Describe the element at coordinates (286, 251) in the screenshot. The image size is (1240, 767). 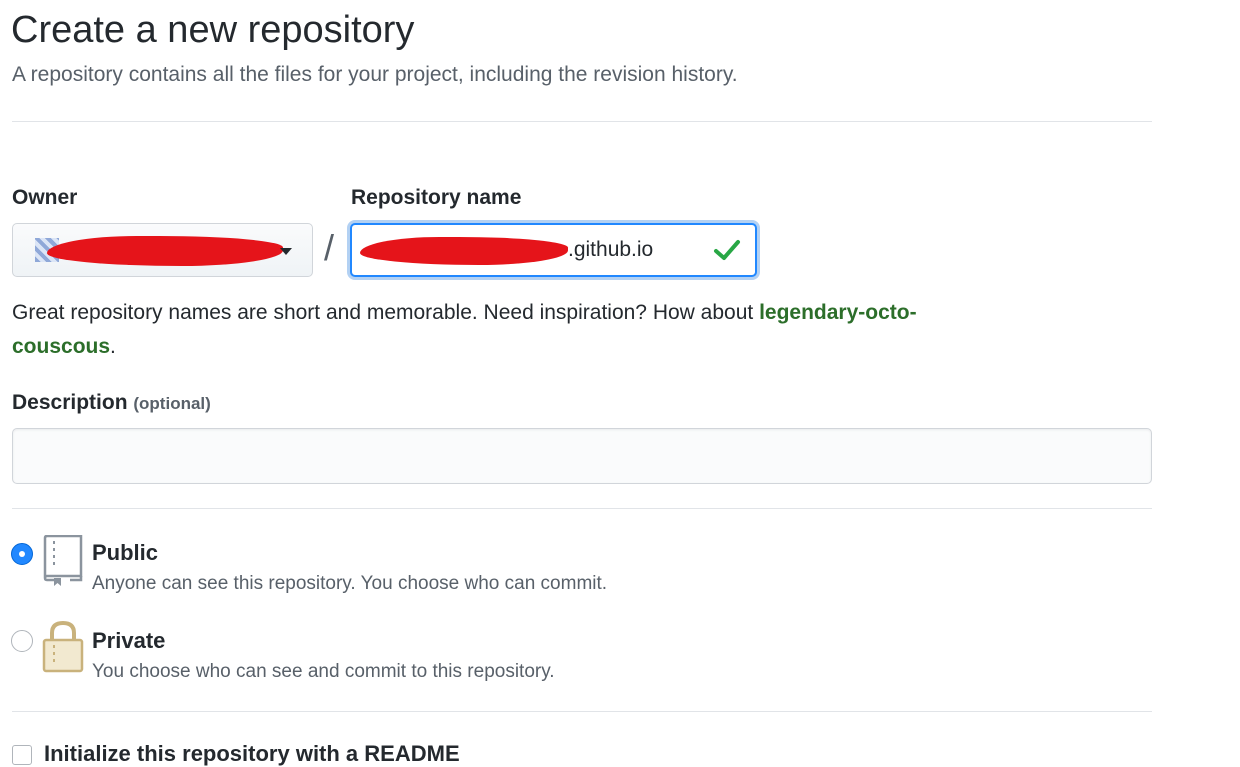
I see `chevron-down-icon` at that location.